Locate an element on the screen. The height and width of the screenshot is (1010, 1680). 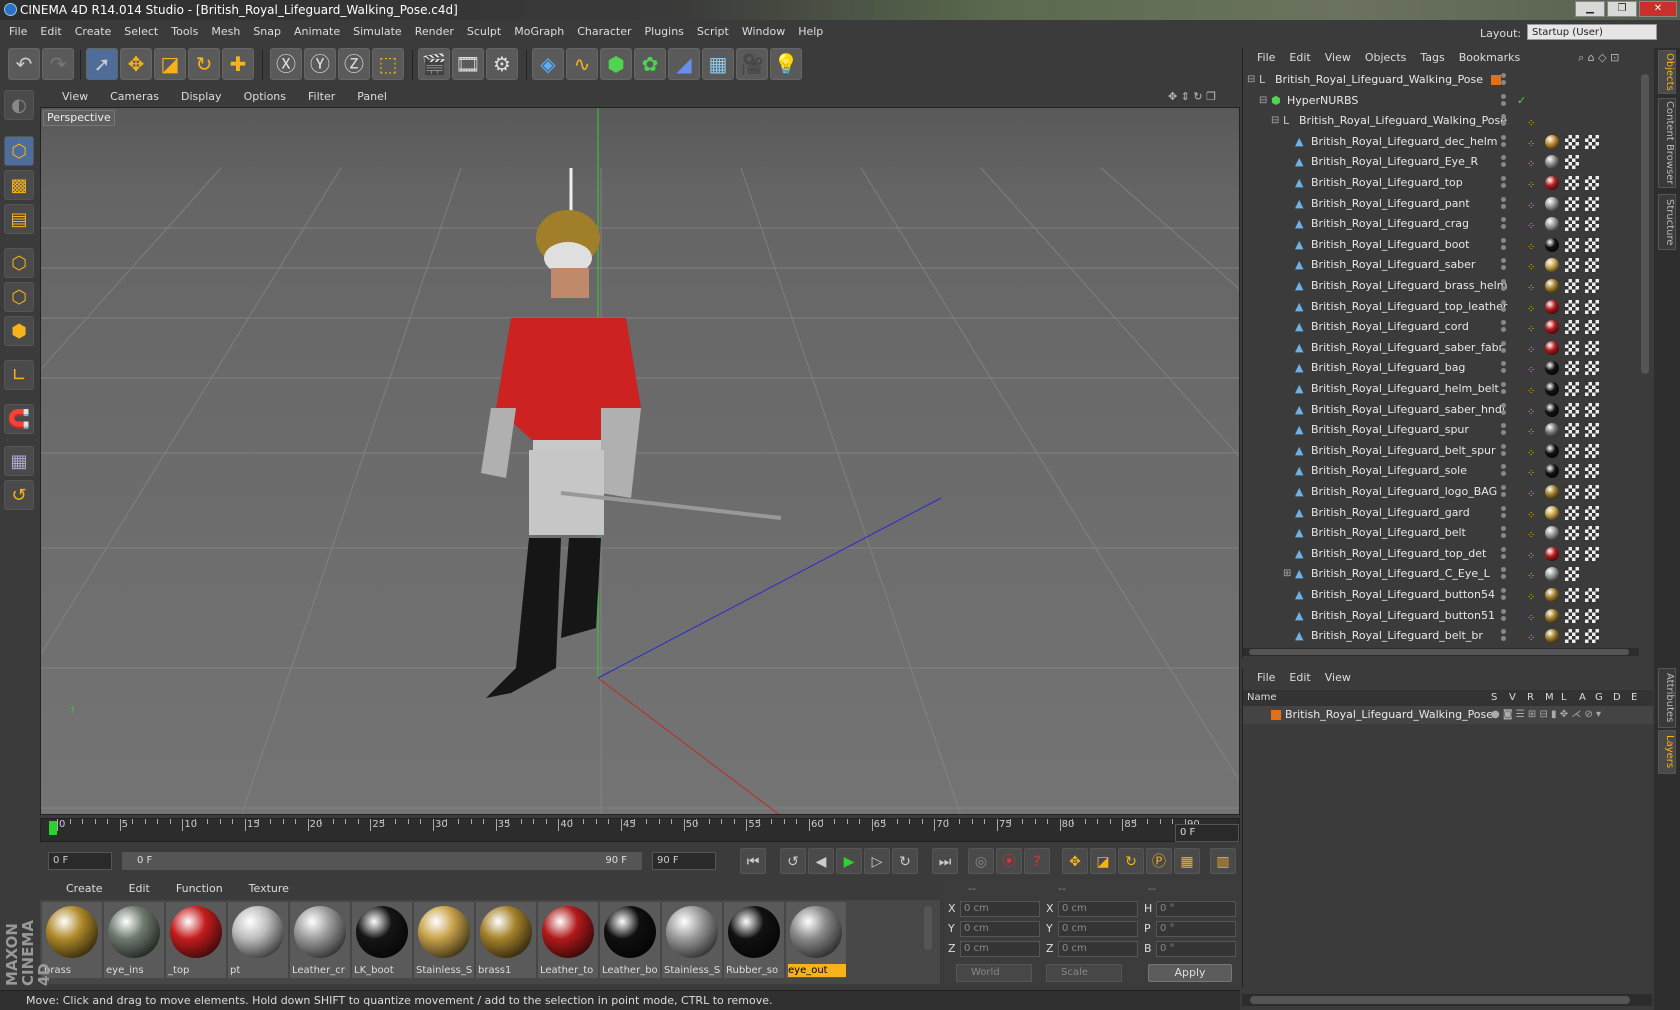
object-row: ▲ British_Royal_Lifeguard_spur ⁘ is located at coordinates (1441, 430).